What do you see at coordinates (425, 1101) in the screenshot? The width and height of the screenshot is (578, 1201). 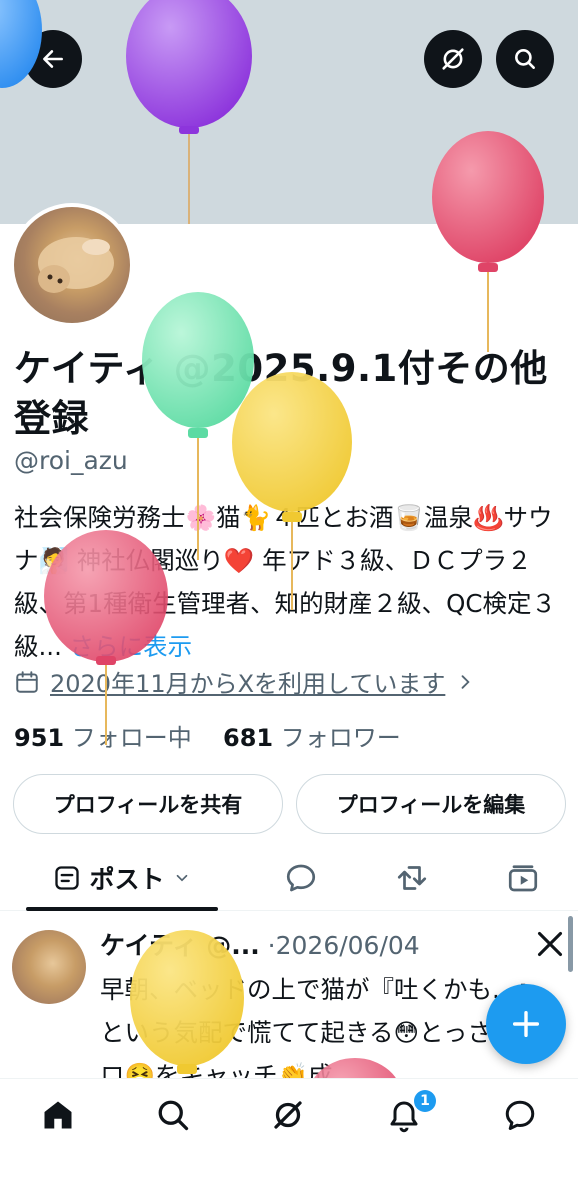 I see `notification-badge: 1` at bounding box center [425, 1101].